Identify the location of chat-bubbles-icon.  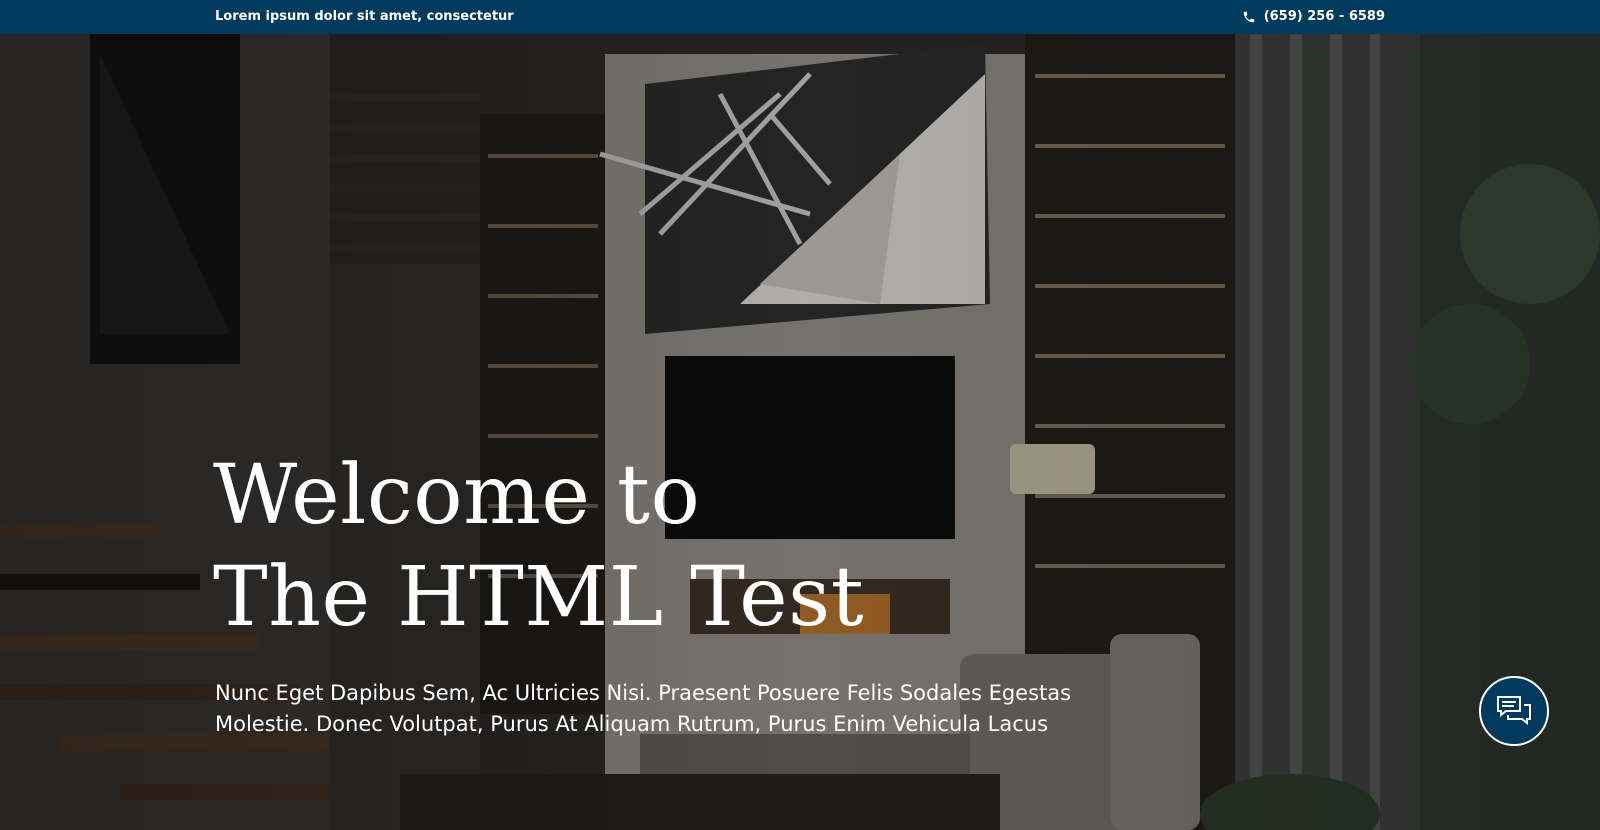
(1514, 711).